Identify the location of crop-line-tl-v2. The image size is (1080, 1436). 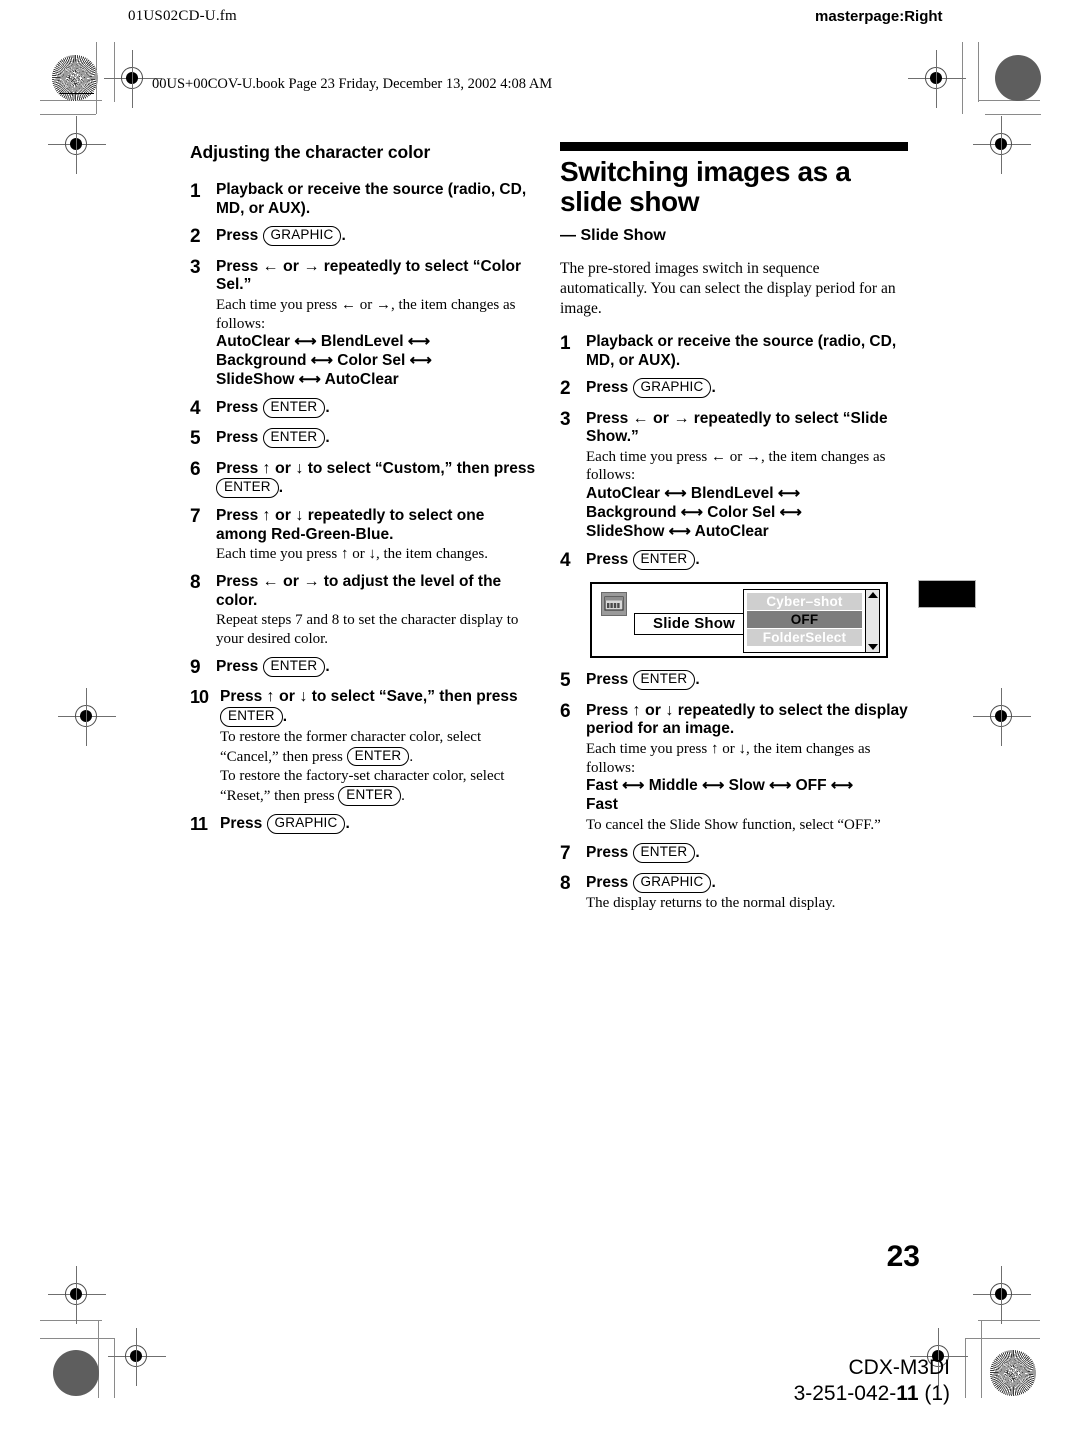
(114, 72).